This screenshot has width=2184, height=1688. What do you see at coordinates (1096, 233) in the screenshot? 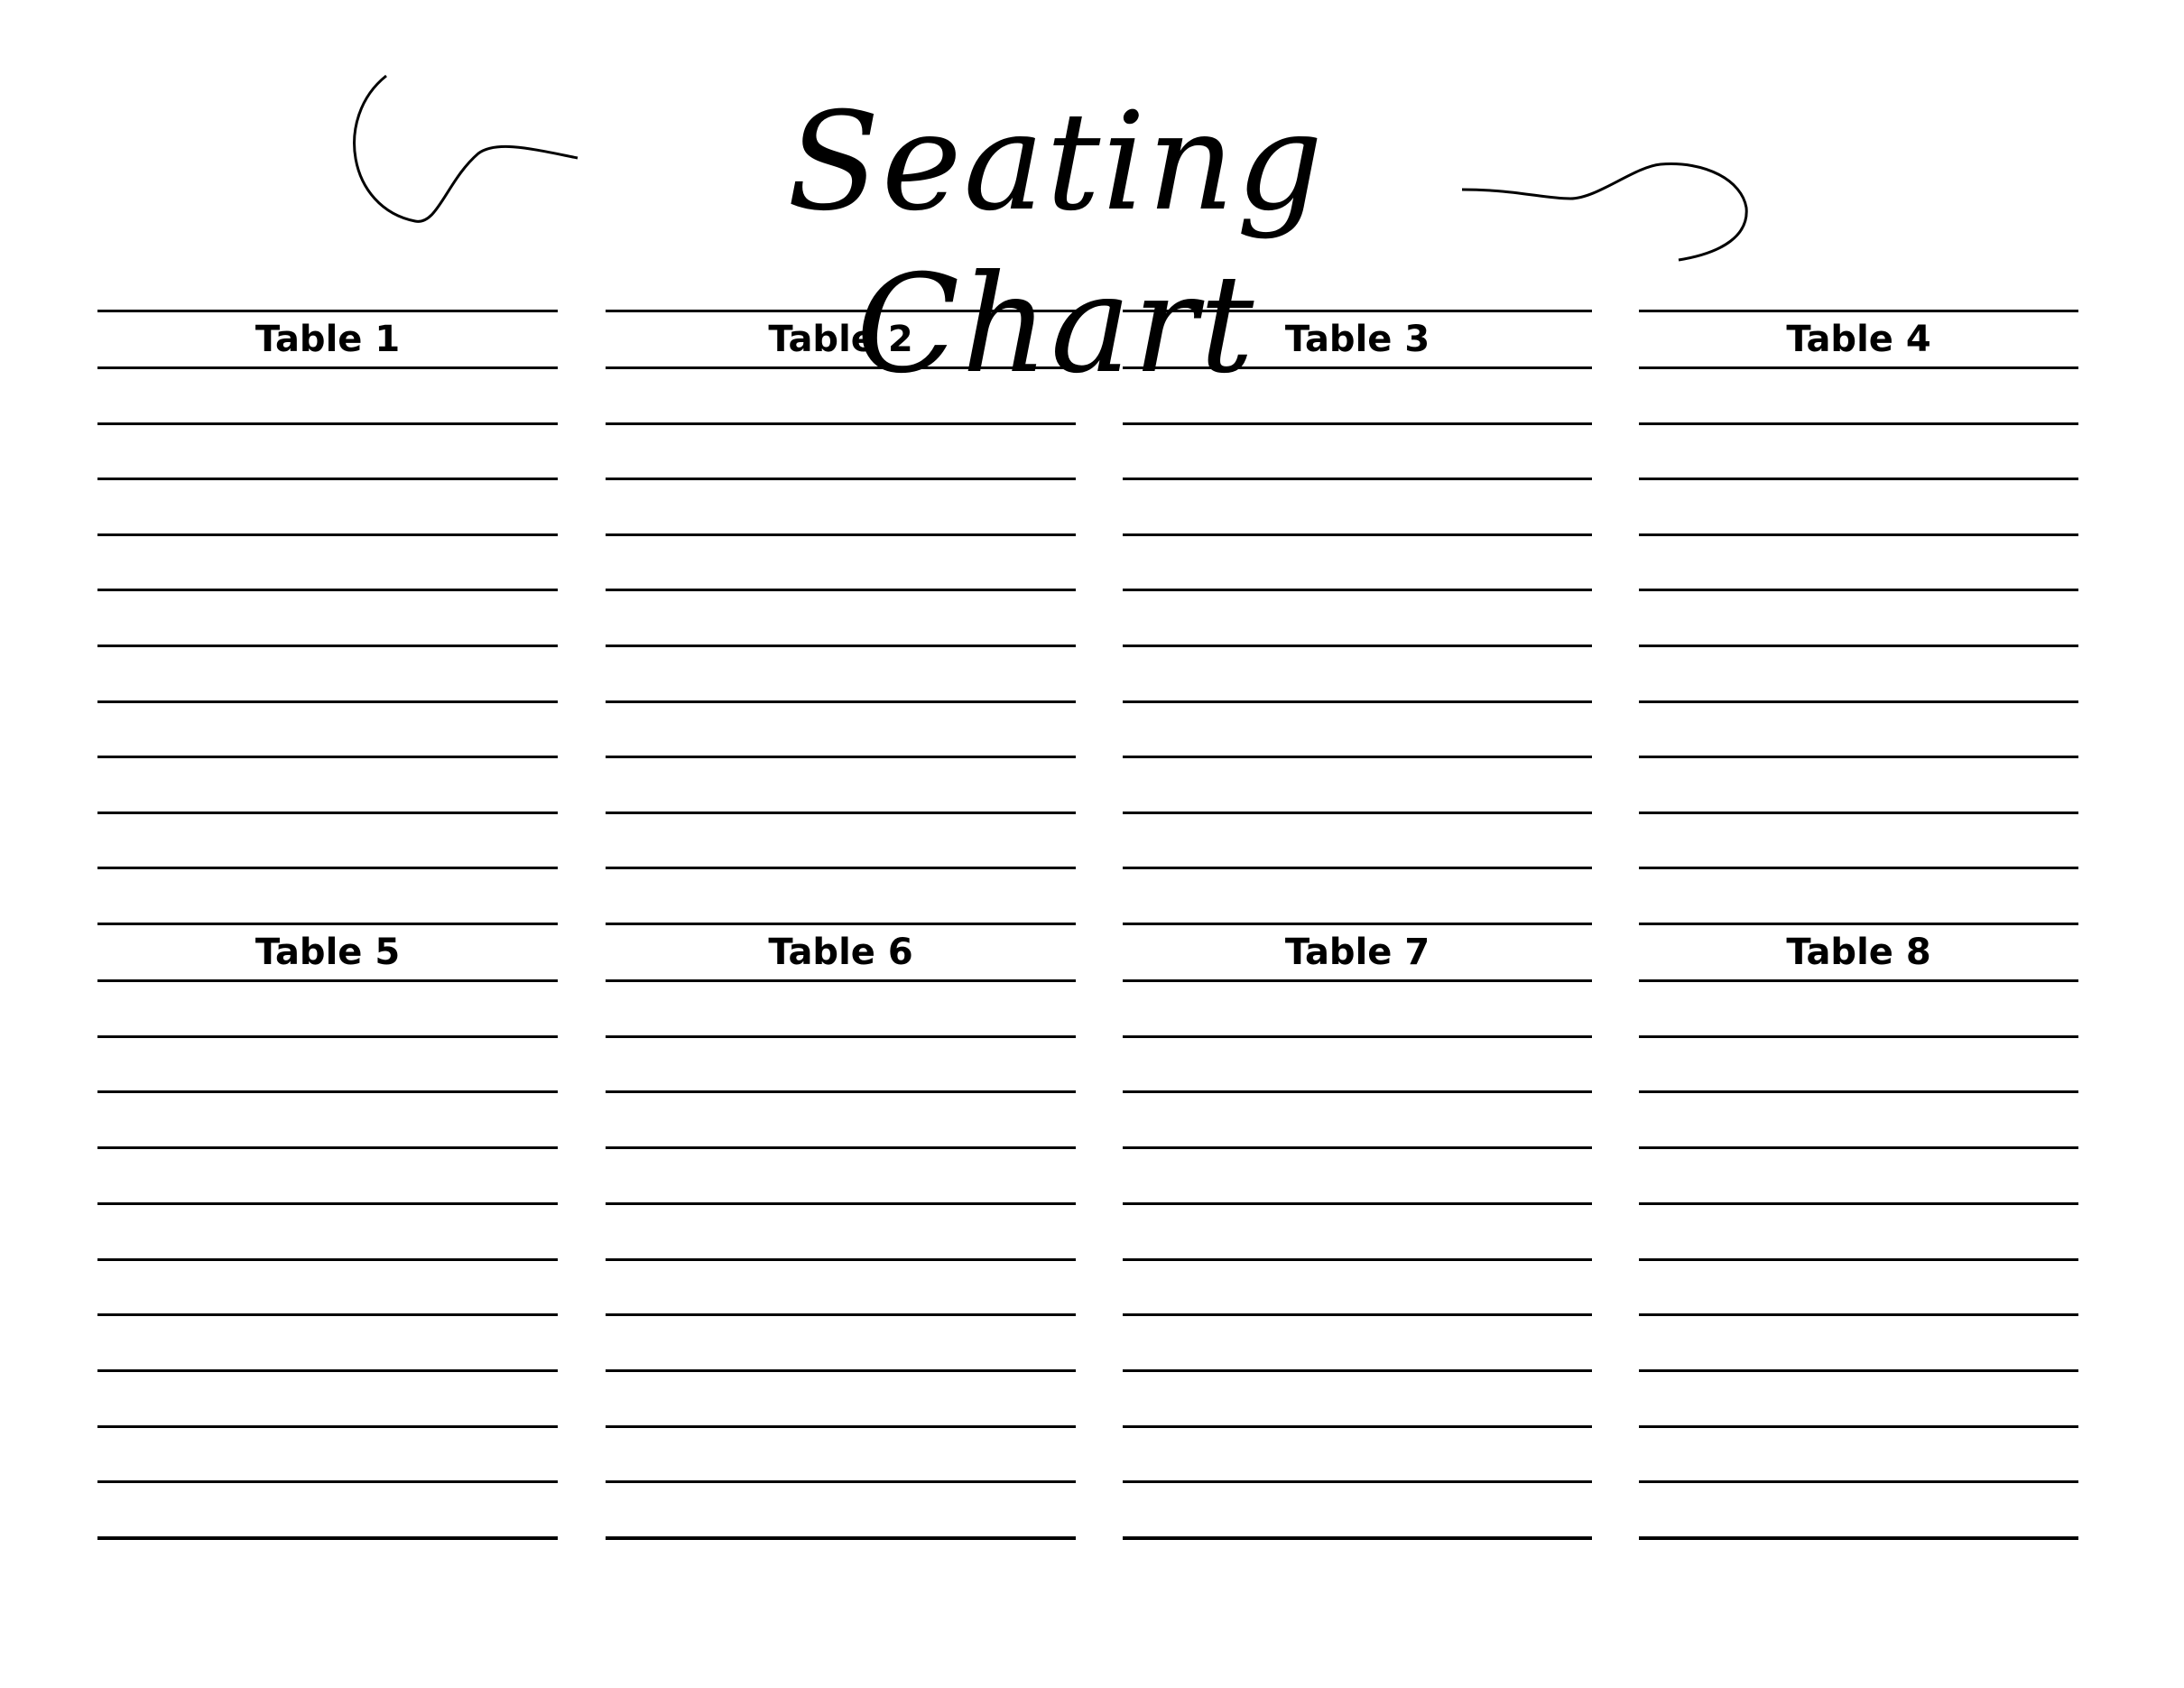
I see `title-block: Seating Chart` at bounding box center [1096, 233].